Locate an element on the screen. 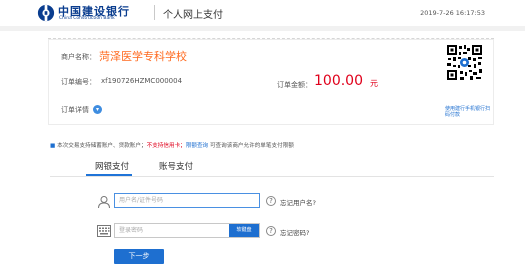 This screenshot has width=525, height=264. page-title: 个人网上支付 is located at coordinates (193, 15).